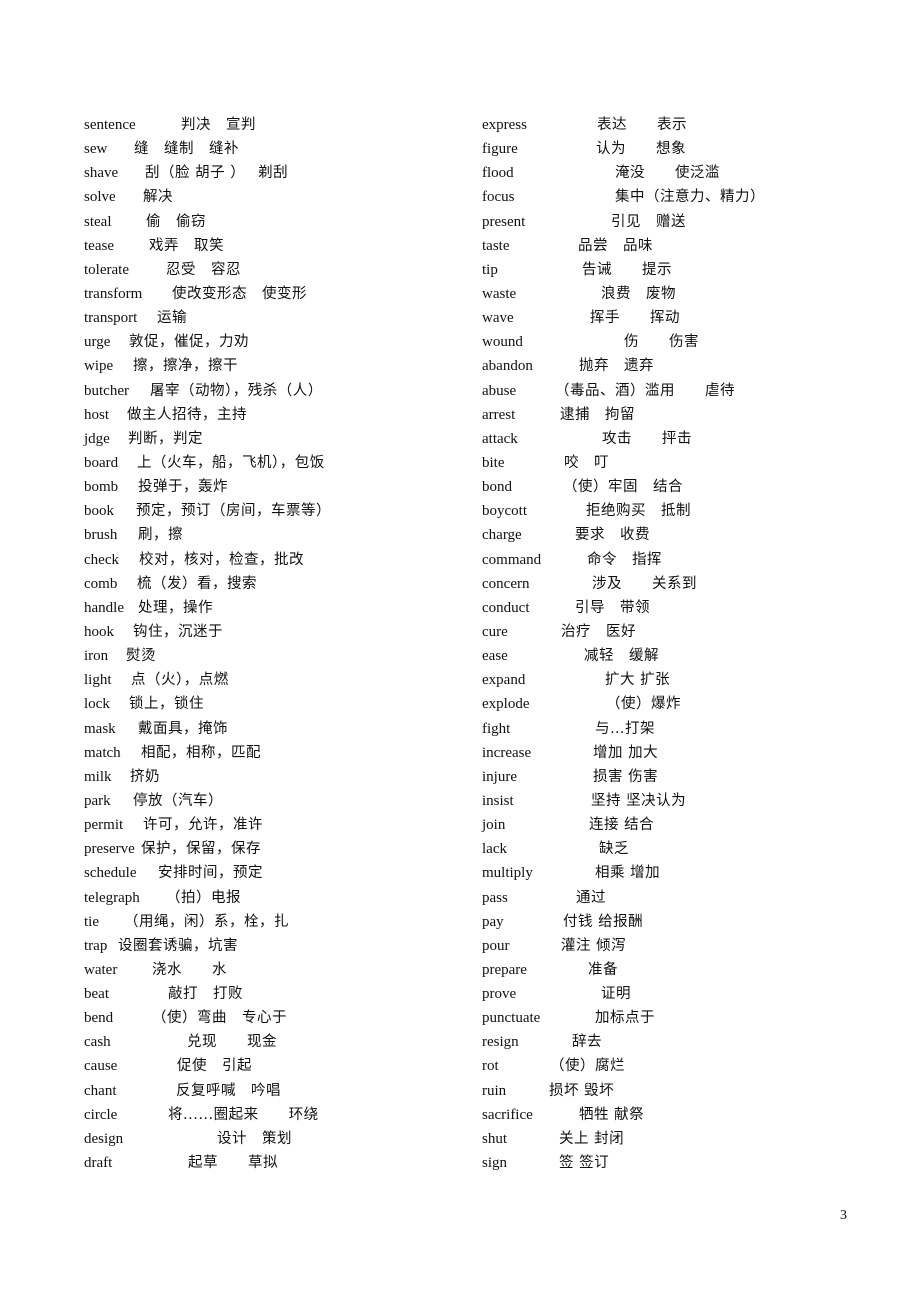 This screenshot has width=920, height=1302. What do you see at coordinates (98, 680) in the screenshot?
I see `vocab-word: light` at bounding box center [98, 680].